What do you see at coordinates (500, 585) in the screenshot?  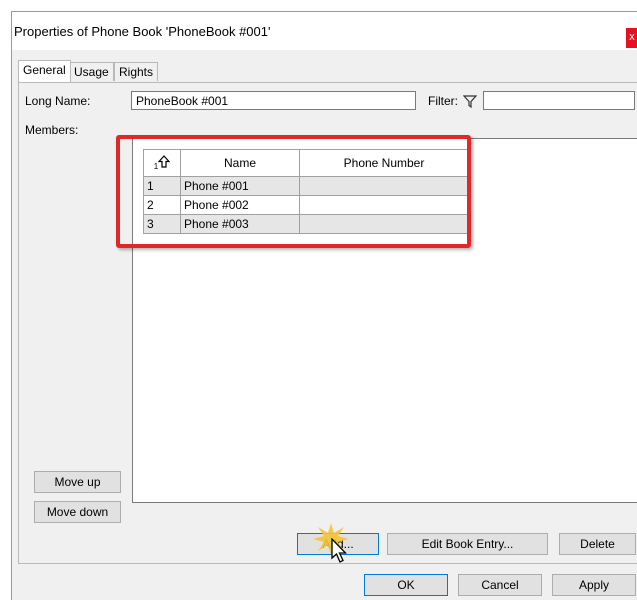 I see `cancel-button: Cancel` at bounding box center [500, 585].